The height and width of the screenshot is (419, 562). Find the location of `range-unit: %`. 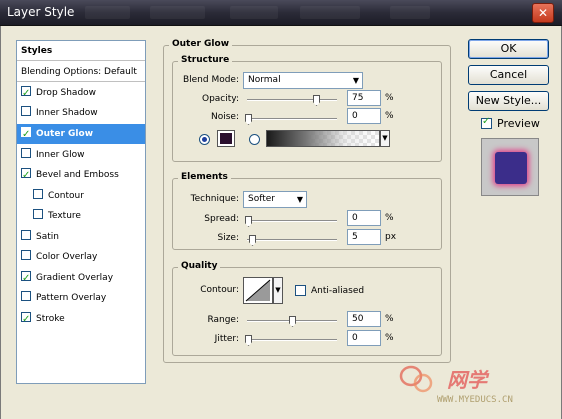

range-unit: % is located at coordinates (389, 319).